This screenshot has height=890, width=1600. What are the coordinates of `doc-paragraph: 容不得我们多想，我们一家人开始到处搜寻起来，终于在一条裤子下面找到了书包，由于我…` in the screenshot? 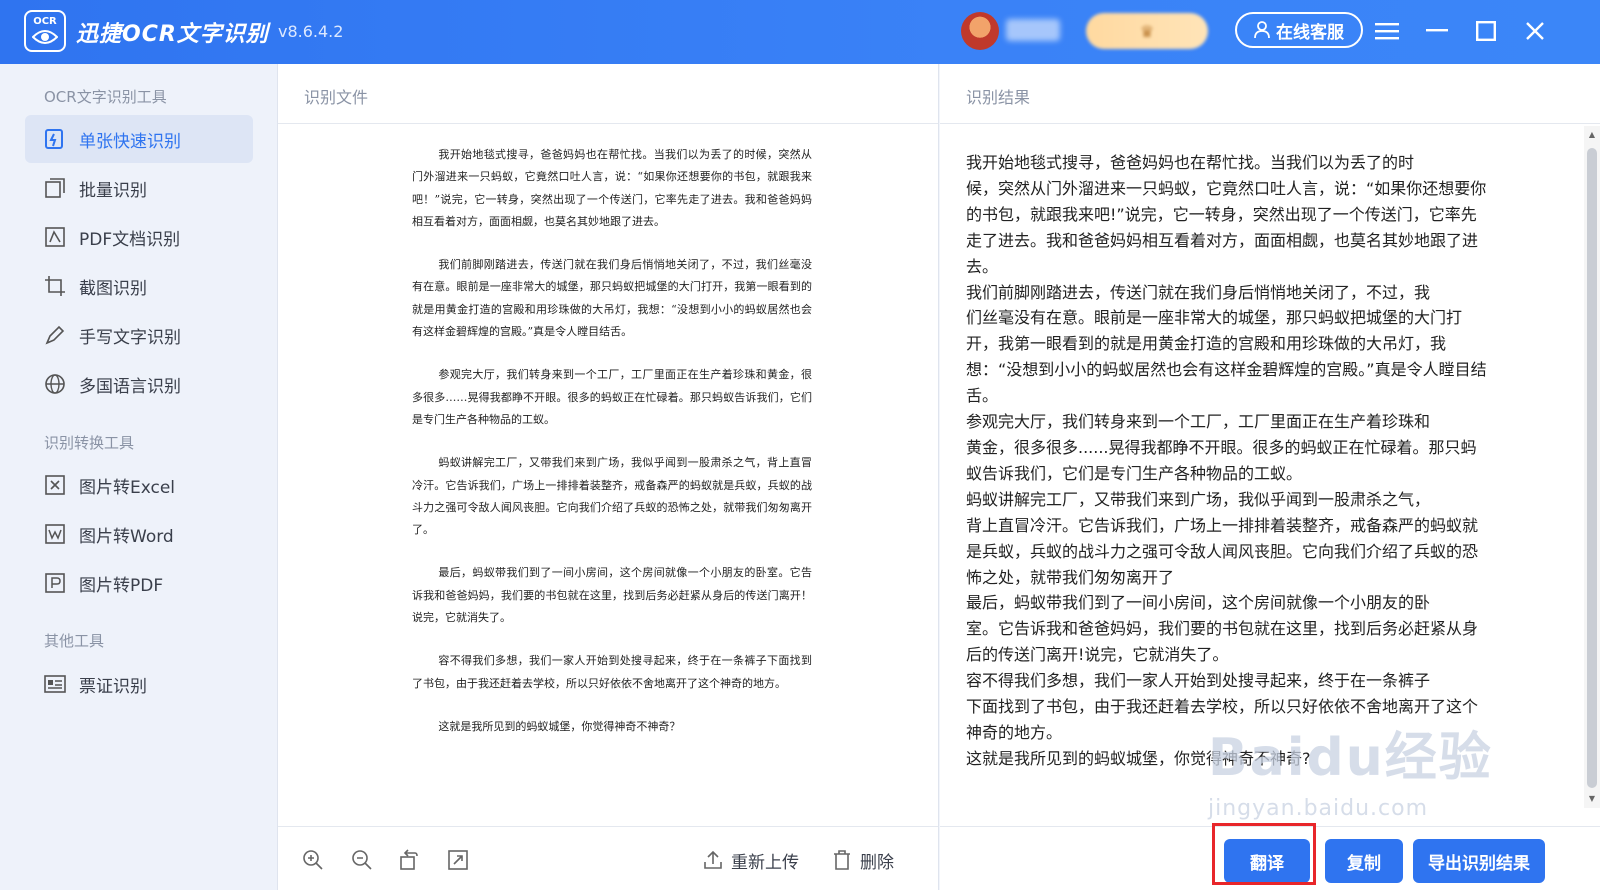 It's located at (612, 672).